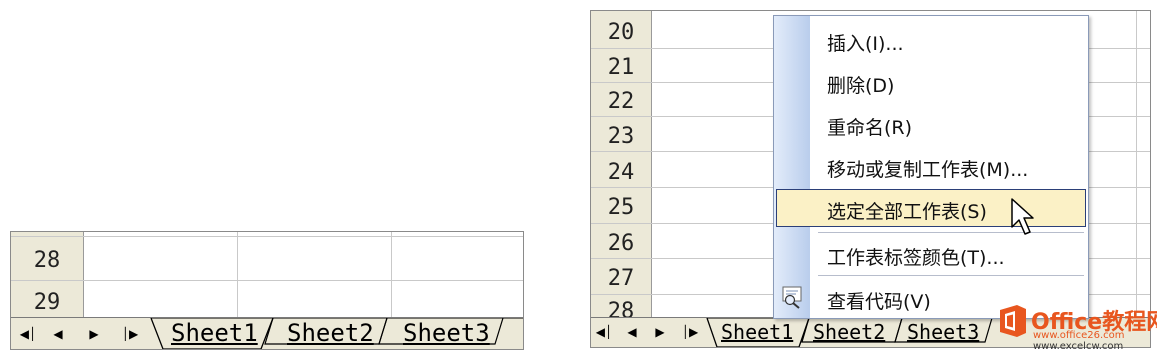 This screenshot has height=353, width=1157. I want to click on watermark-url: www.office26.com, so click(1079, 335).